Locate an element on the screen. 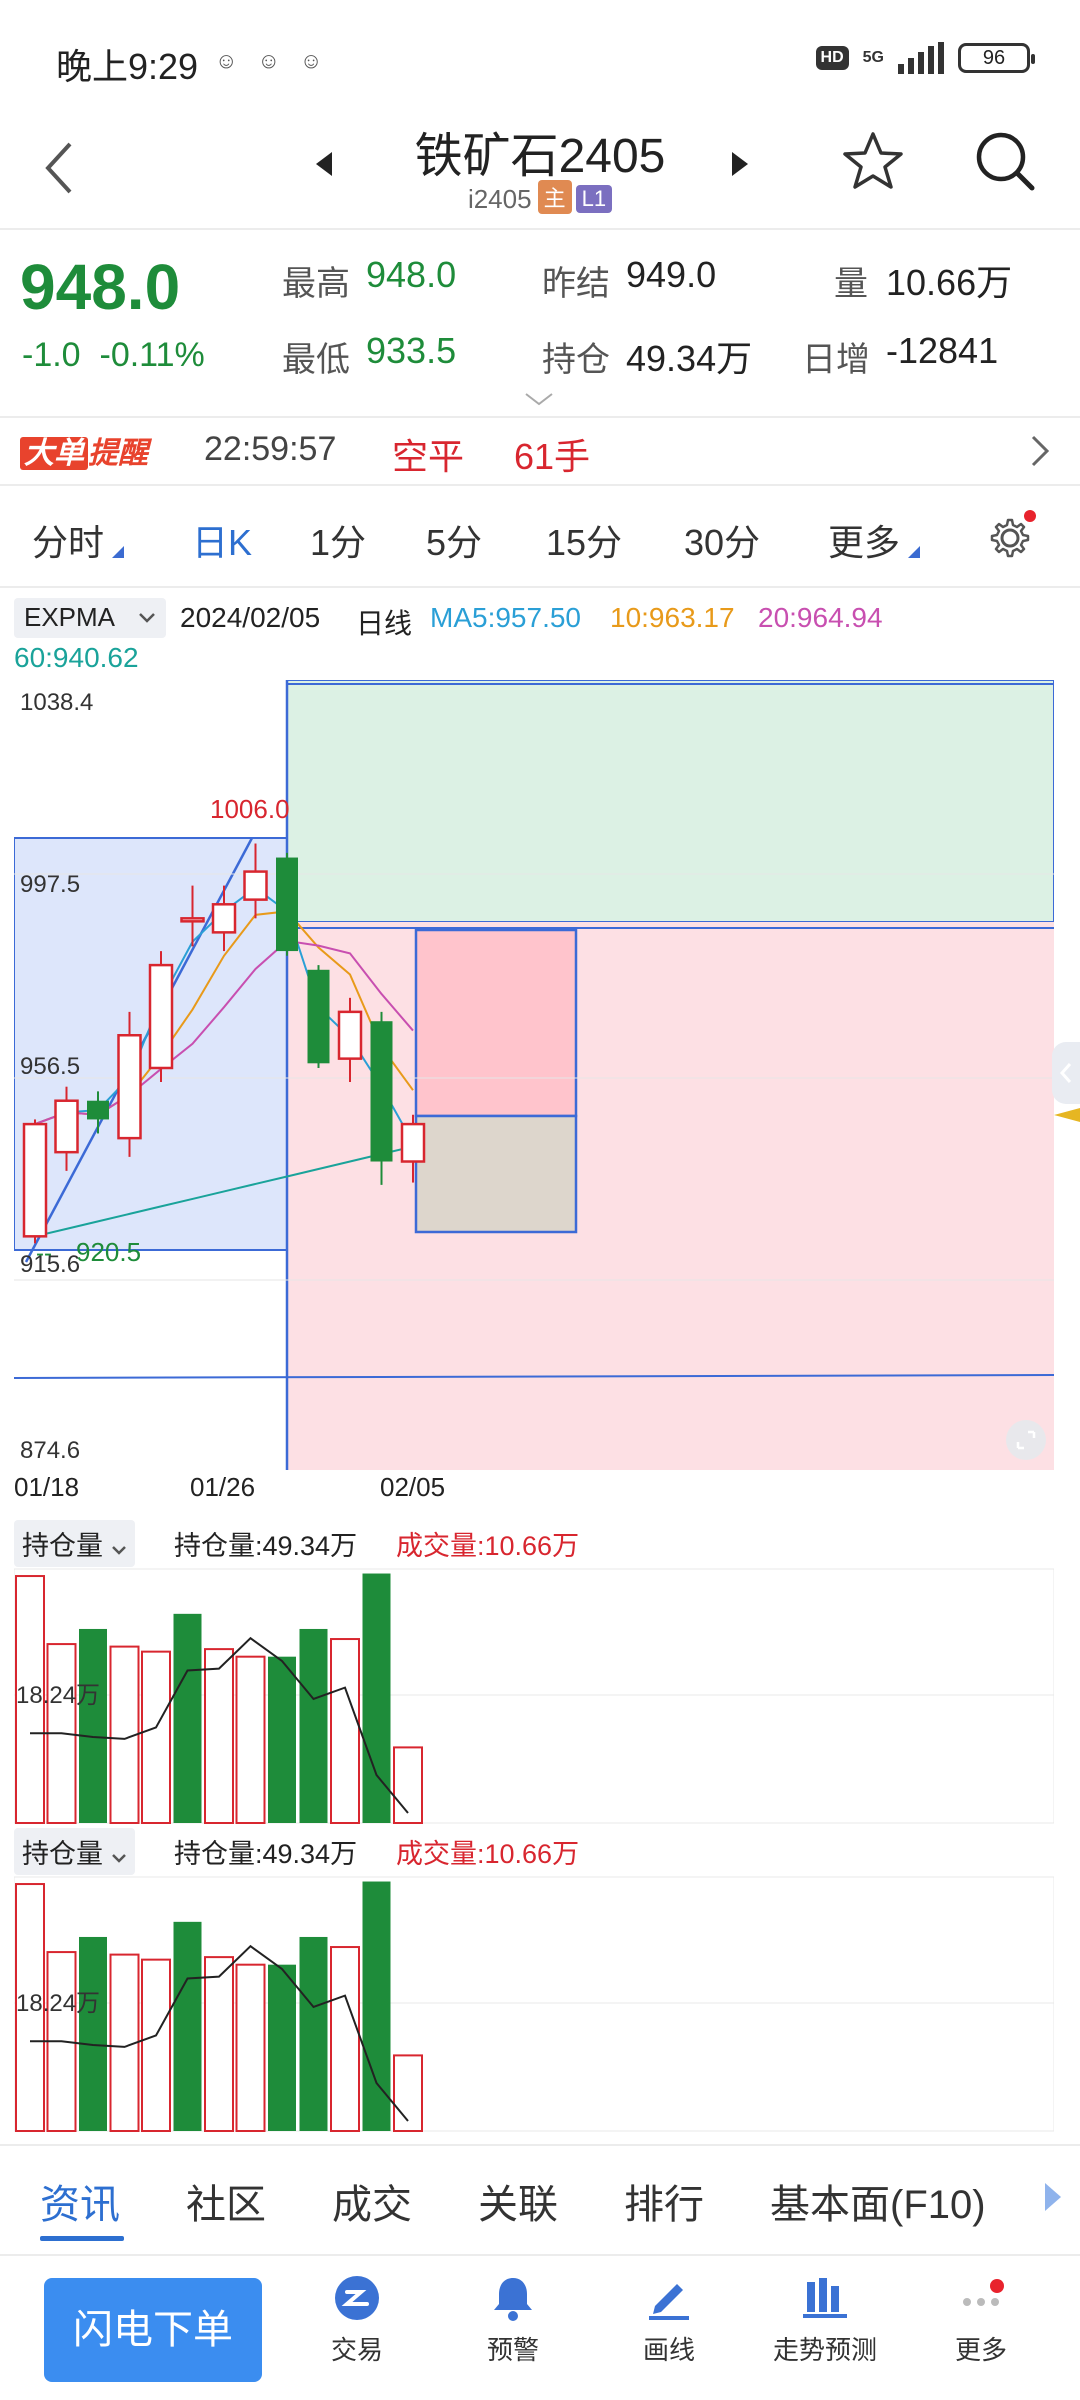 This screenshot has width=1080, height=2400. tab-label: 成交 is located at coordinates (372, 2205).